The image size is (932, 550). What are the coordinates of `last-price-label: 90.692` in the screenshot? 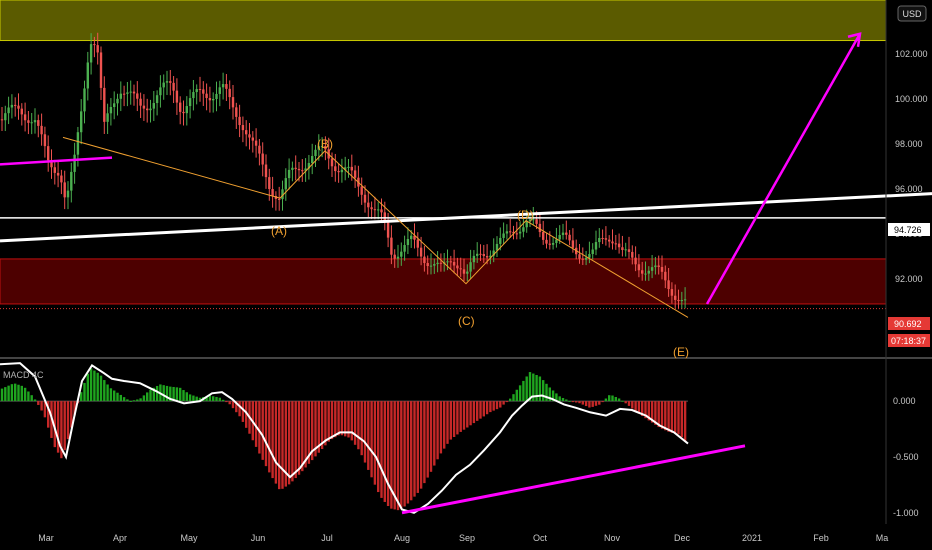 It's located at (908, 324).